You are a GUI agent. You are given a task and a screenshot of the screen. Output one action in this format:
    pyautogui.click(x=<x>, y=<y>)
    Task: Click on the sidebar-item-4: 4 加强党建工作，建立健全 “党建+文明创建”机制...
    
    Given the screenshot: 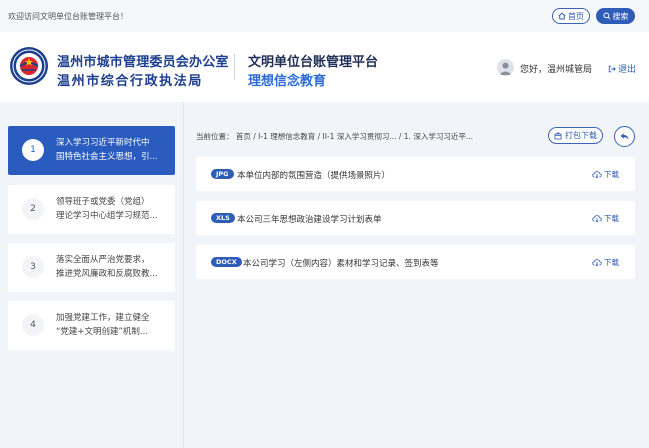 What is the action you would take?
    pyautogui.click(x=91, y=325)
    